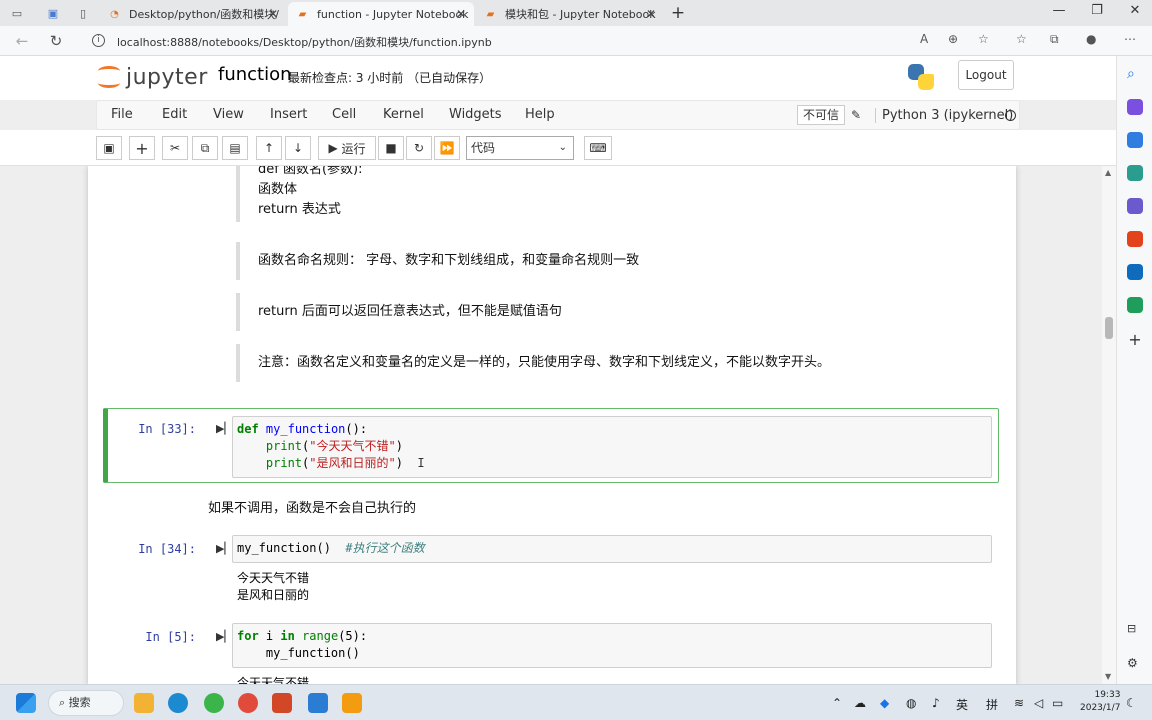 This screenshot has width=1152, height=720. Describe the element at coordinates (53, 13) in the screenshot. I see `tab-icon: ▣` at that location.